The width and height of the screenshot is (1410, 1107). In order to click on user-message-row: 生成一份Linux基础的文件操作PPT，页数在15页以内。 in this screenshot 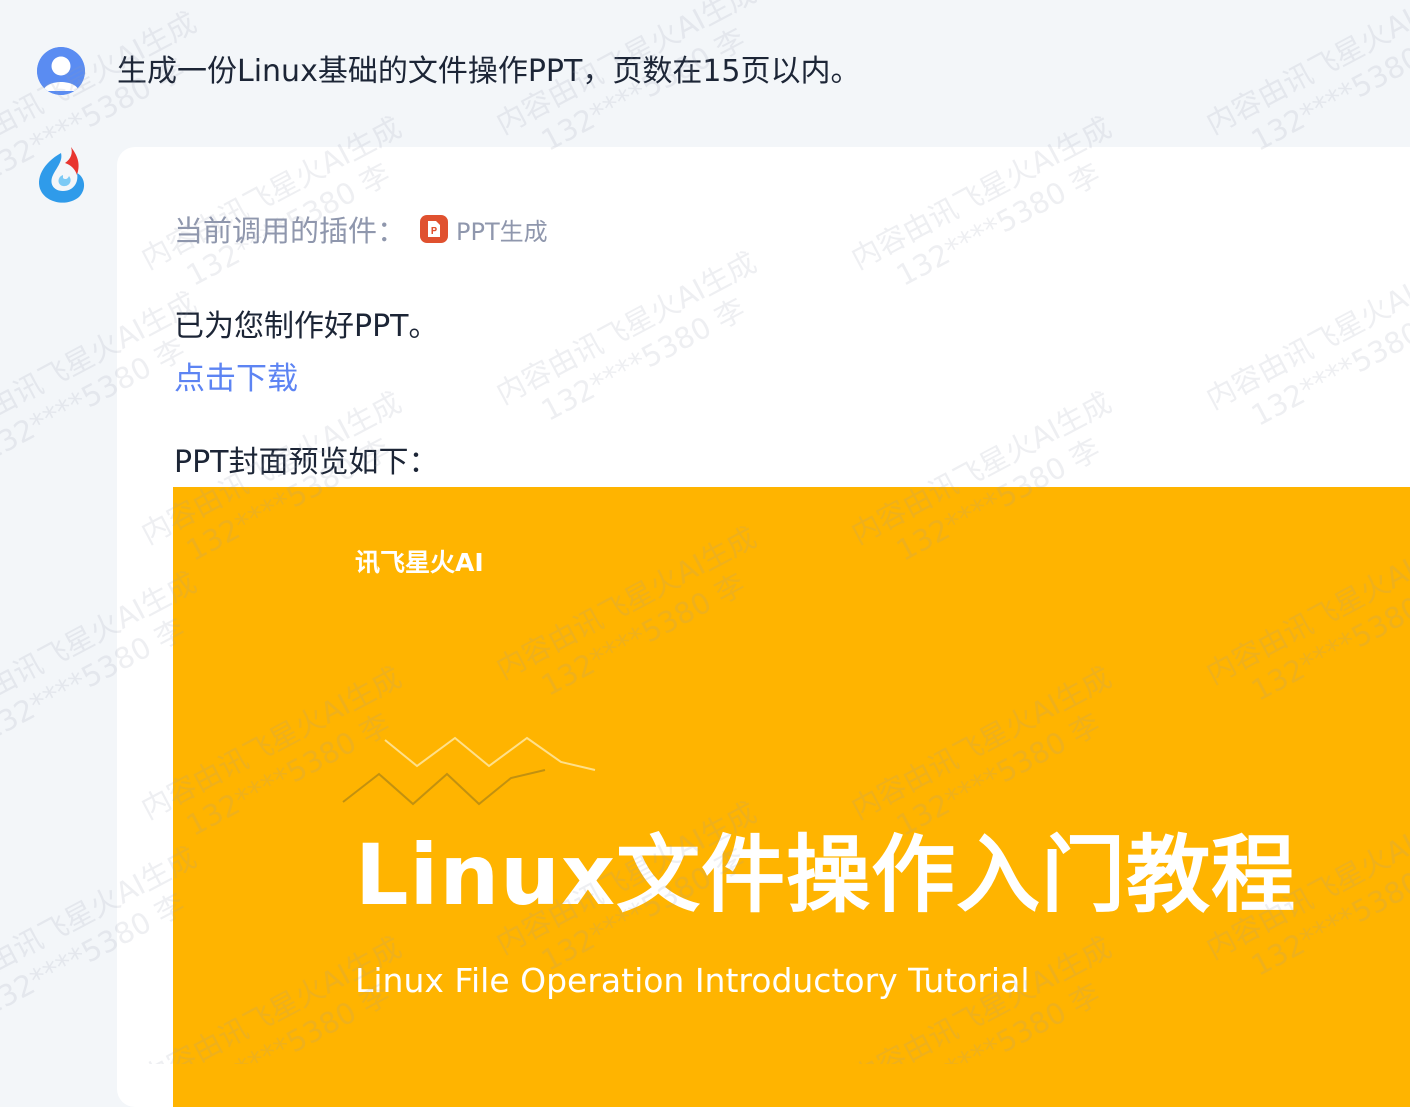, I will do `click(705, 70)`.